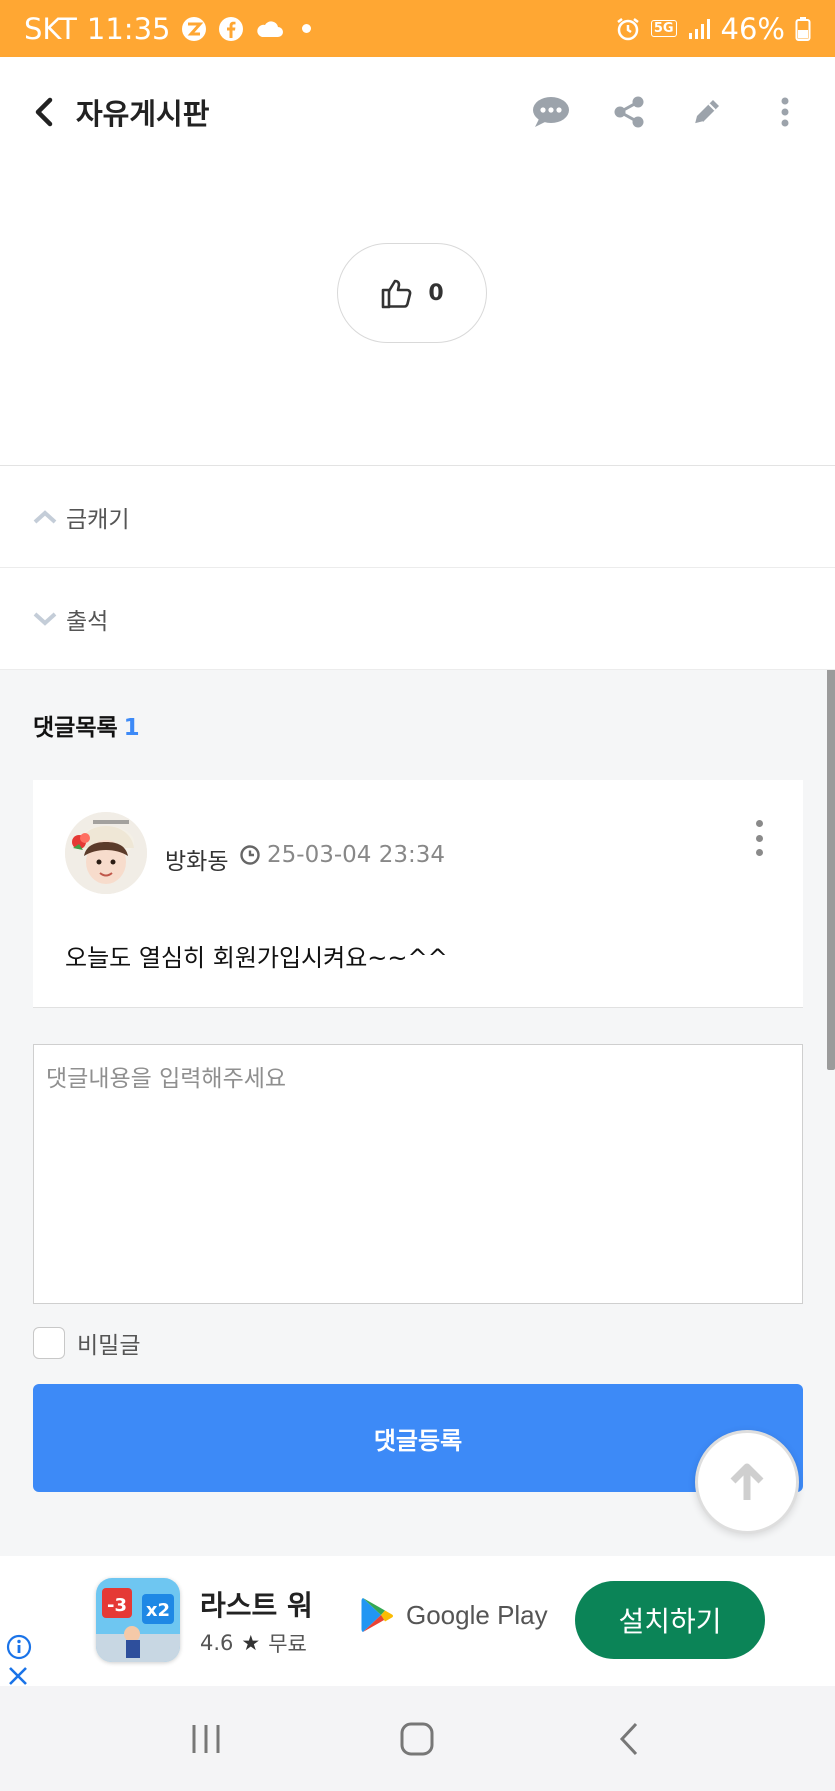  Describe the element at coordinates (418, 894) in the screenshot. I see `comment-item: 방화동 25-03-04 23:34 오늘도 열심히 회원가입시켜요~~^^` at that location.